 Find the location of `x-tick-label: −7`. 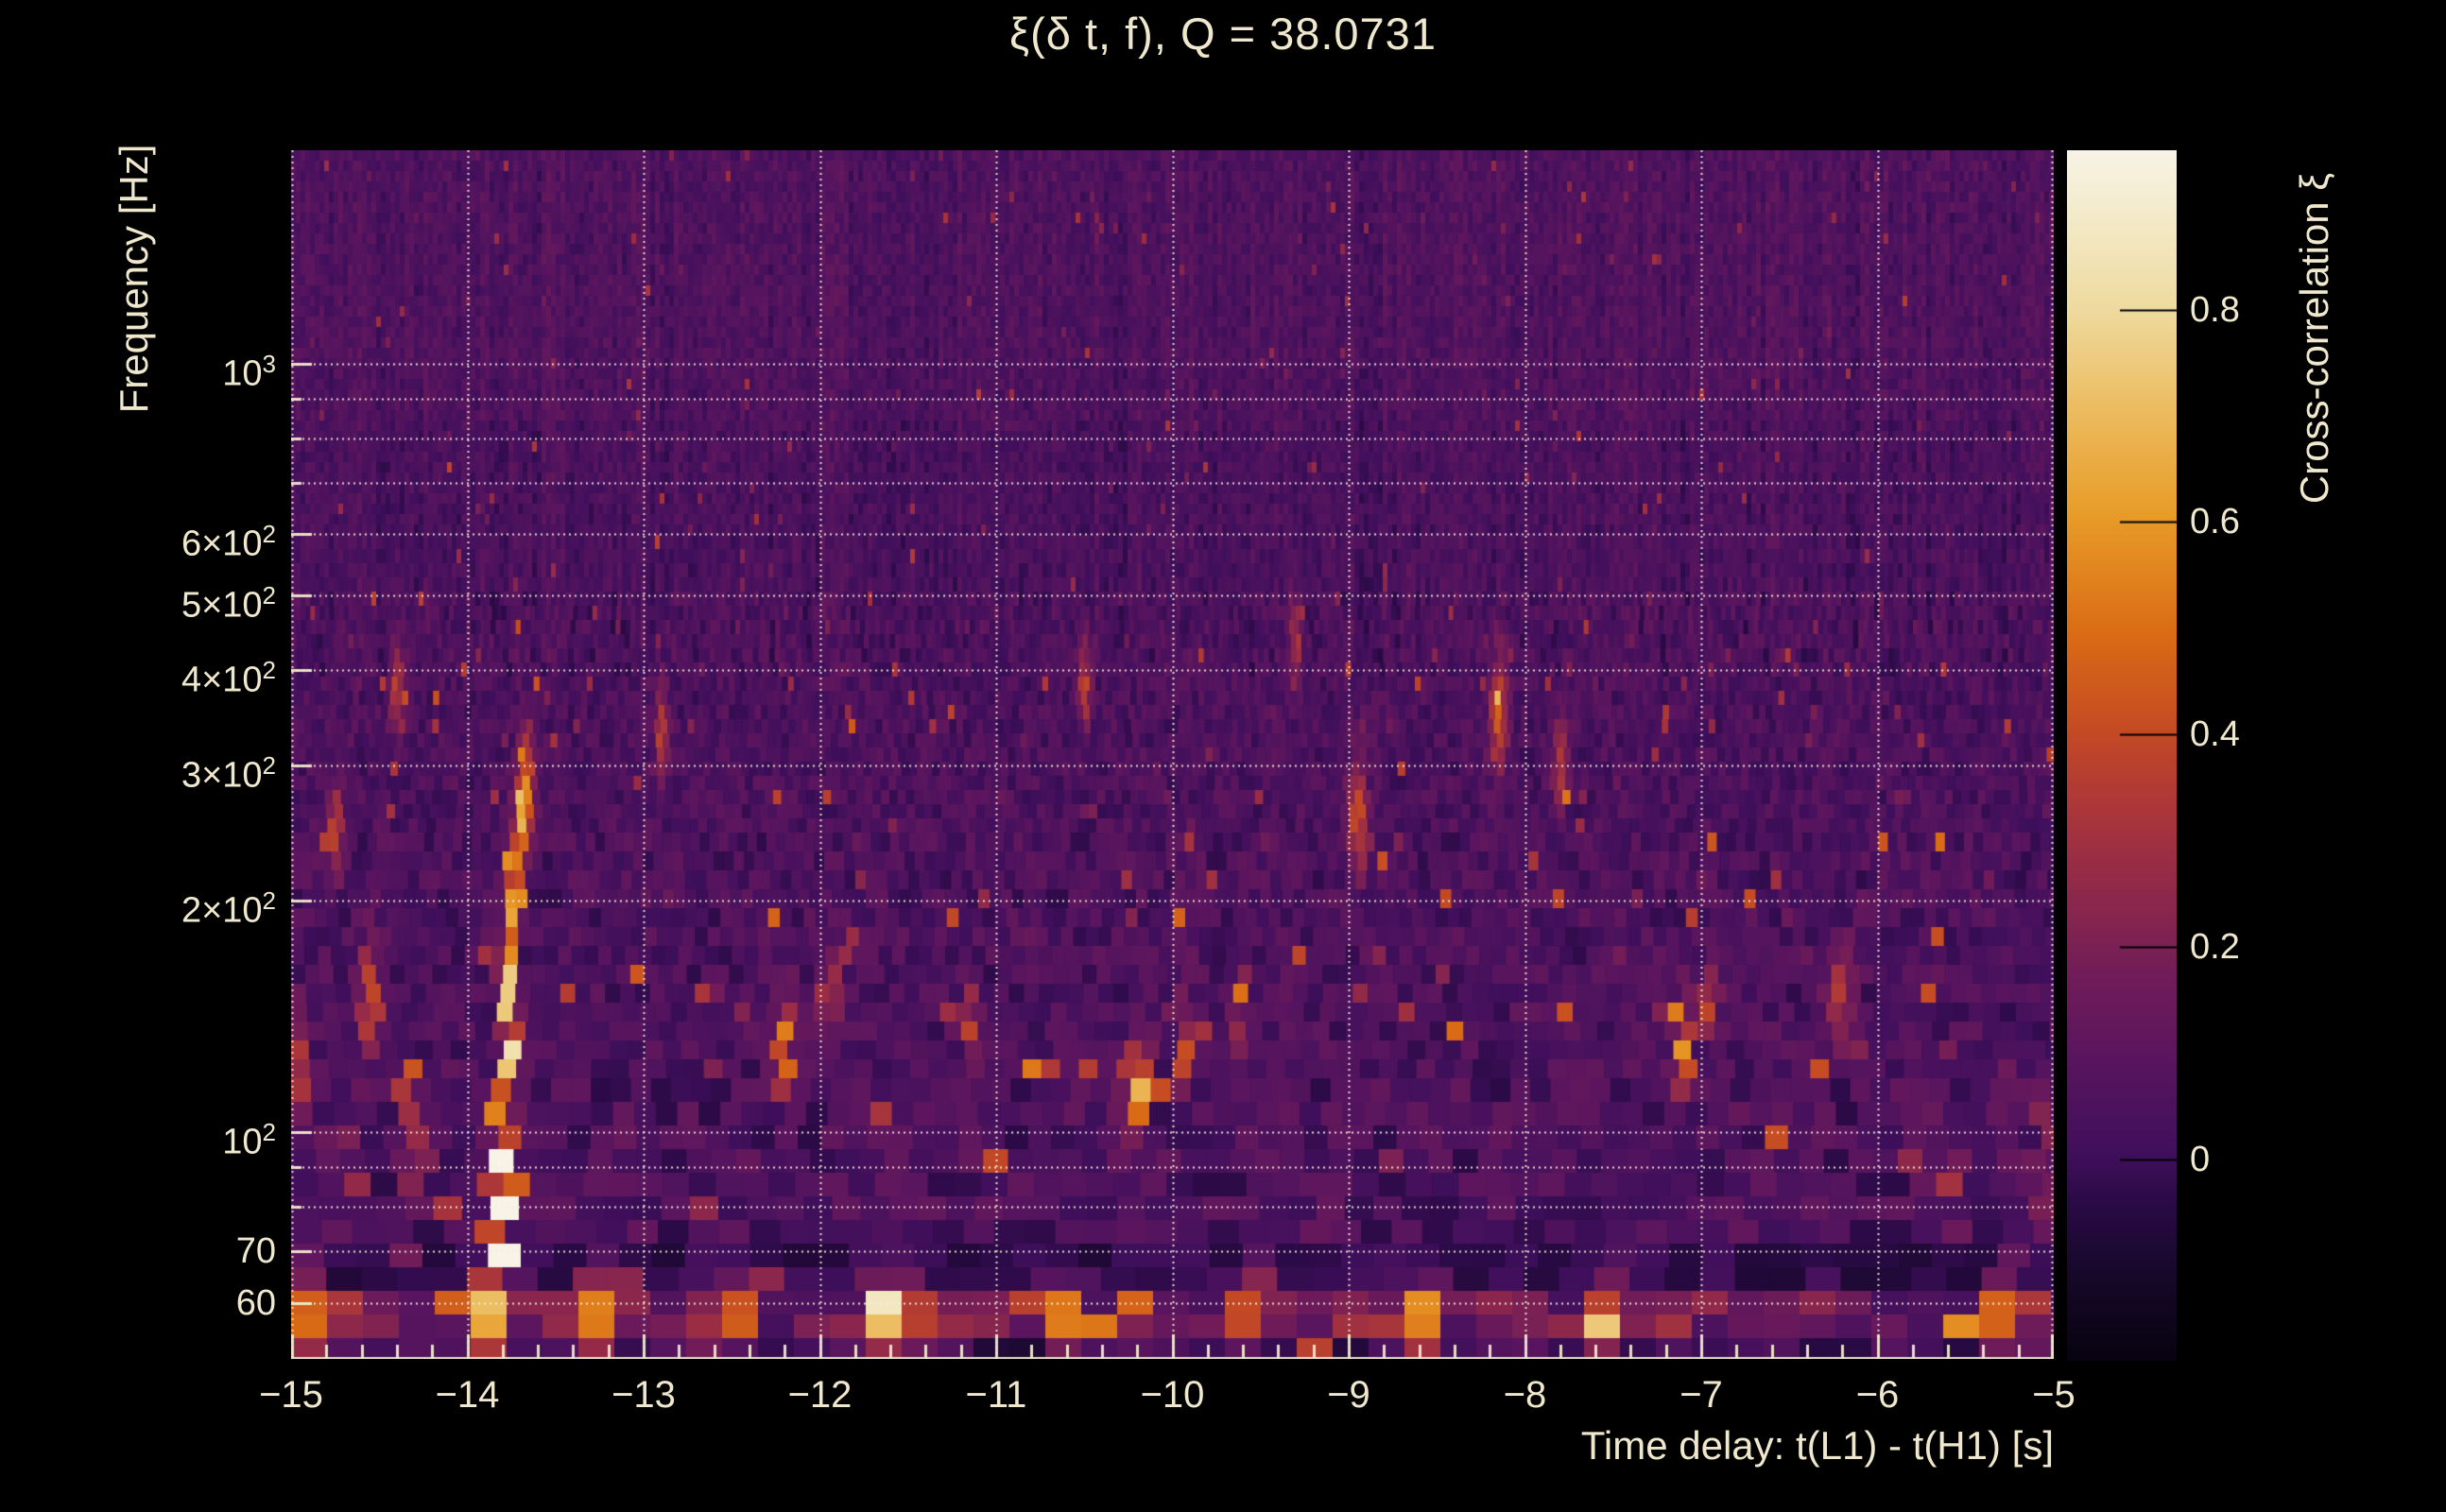

x-tick-label: −7 is located at coordinates (1701, 1395).